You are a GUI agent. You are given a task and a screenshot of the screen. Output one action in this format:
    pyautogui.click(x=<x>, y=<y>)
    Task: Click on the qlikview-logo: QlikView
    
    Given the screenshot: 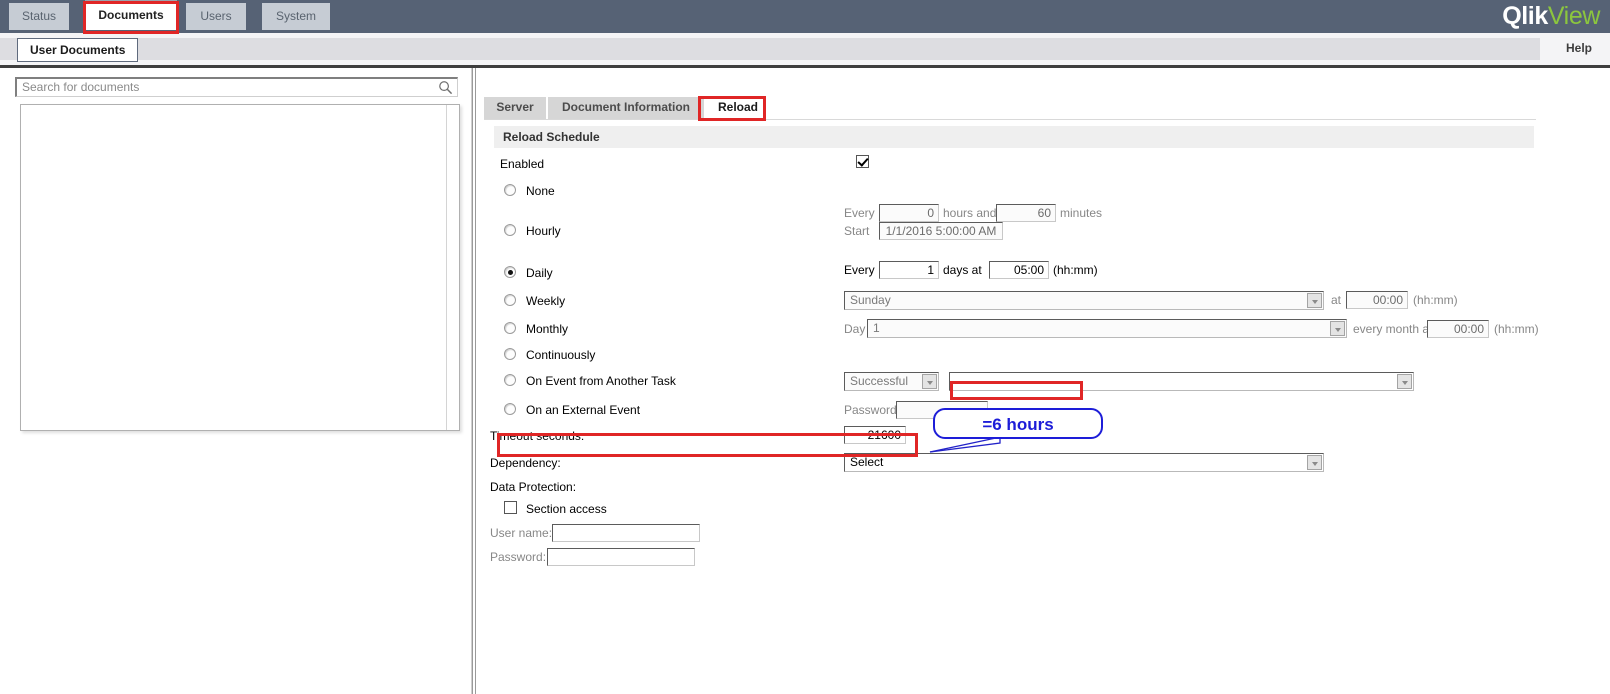 What is the action you would take?
    pyautogui.click(x=1551, y=16)
    